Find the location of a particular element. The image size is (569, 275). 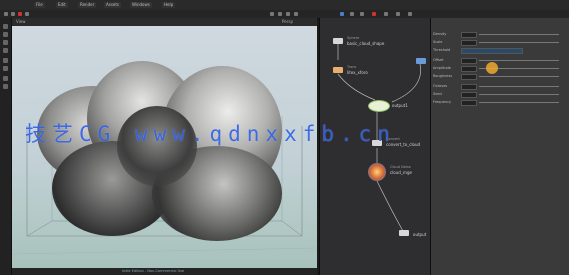

license-status: Indie Edition - Non-Commercial Use is located at coordinates (153, 271).